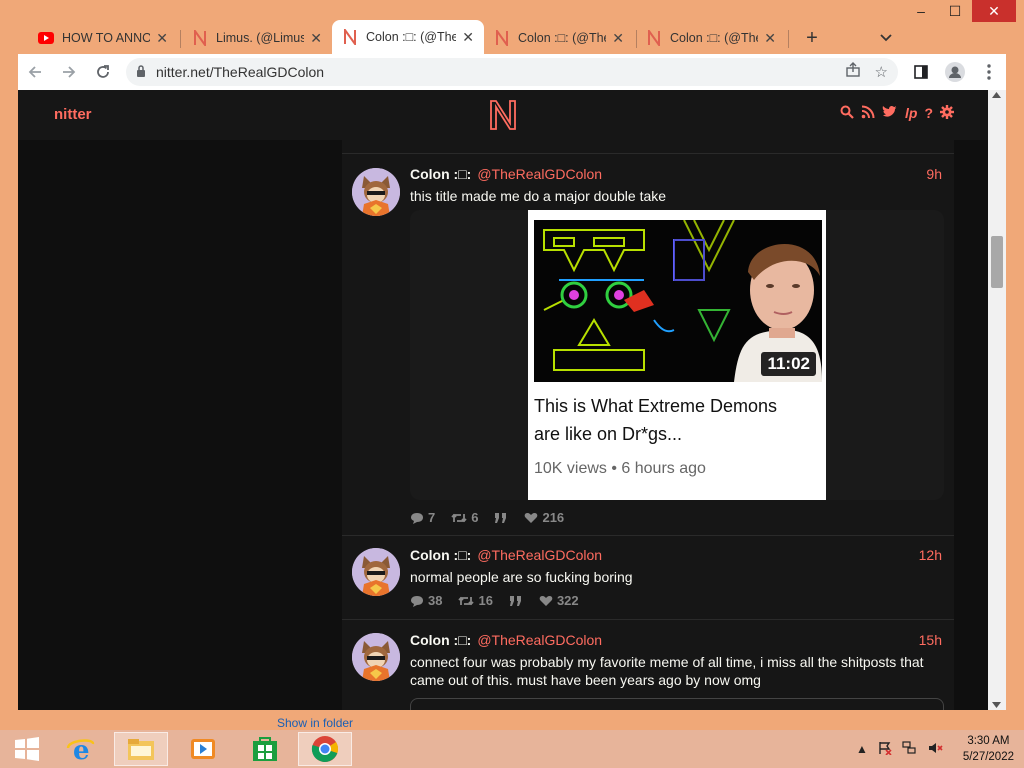 This screenshot has width=1024, height=768. I want to click on tweet-date: 9h, so click(934, 174).